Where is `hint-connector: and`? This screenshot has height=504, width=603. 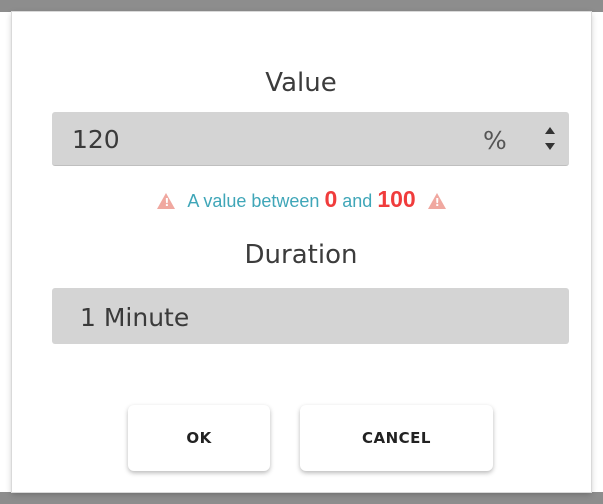 hint-connector: and is located at coordinates (357, 201).